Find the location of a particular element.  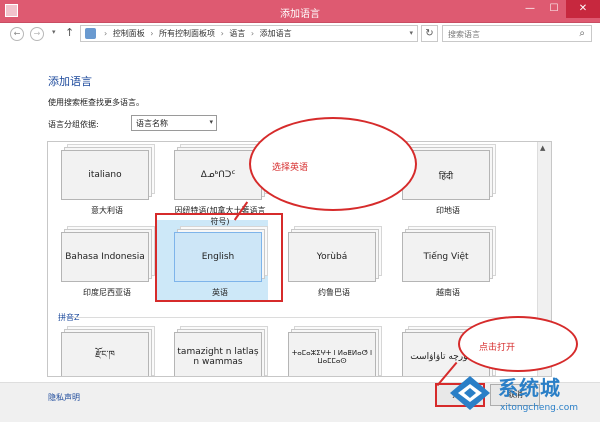

title-bar: 添加语言 — ☐ ✕ is located at coordinates (300, 11).